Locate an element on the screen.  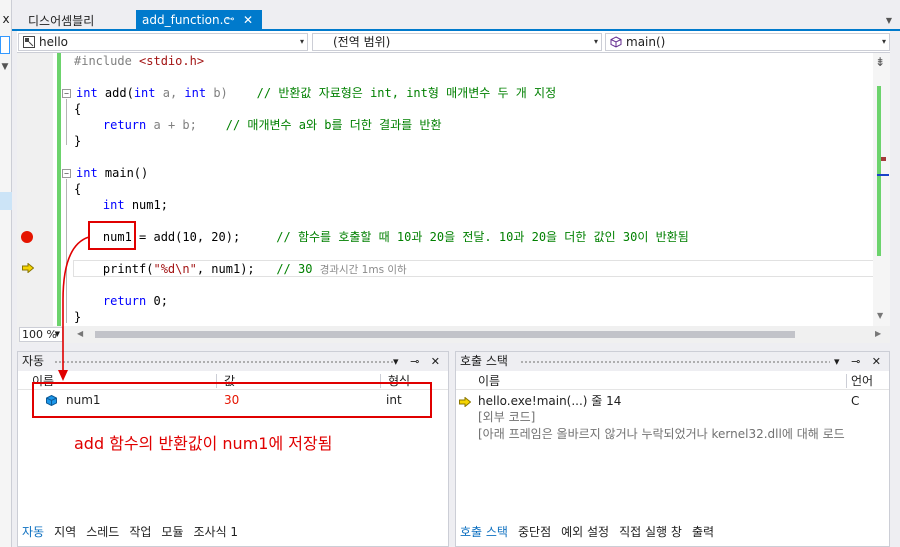
annotation-note: add 함수의 반환값이 num1에 저장됨 is located at coordinates (203, 443).